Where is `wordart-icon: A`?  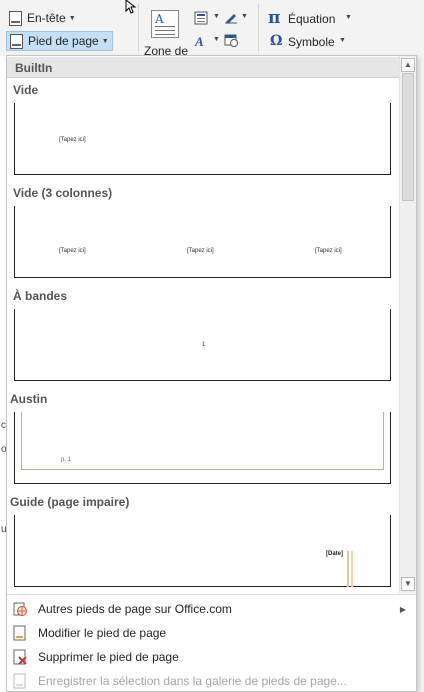 wordart-icon: A is located at coordinates (201, 41).